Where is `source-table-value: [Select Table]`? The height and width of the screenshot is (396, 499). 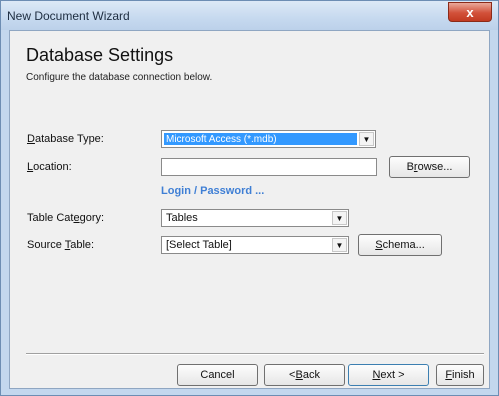 source-table-value: [Select Table] is located at coordinates (199, 245).